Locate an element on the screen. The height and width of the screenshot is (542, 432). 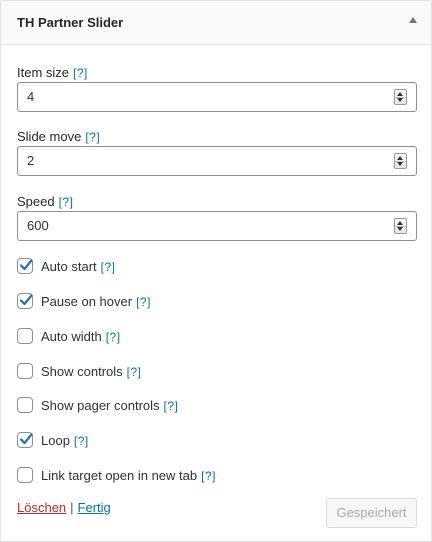
pause-on-hover-label: Pause on hover is located at coordinates (87, 301).